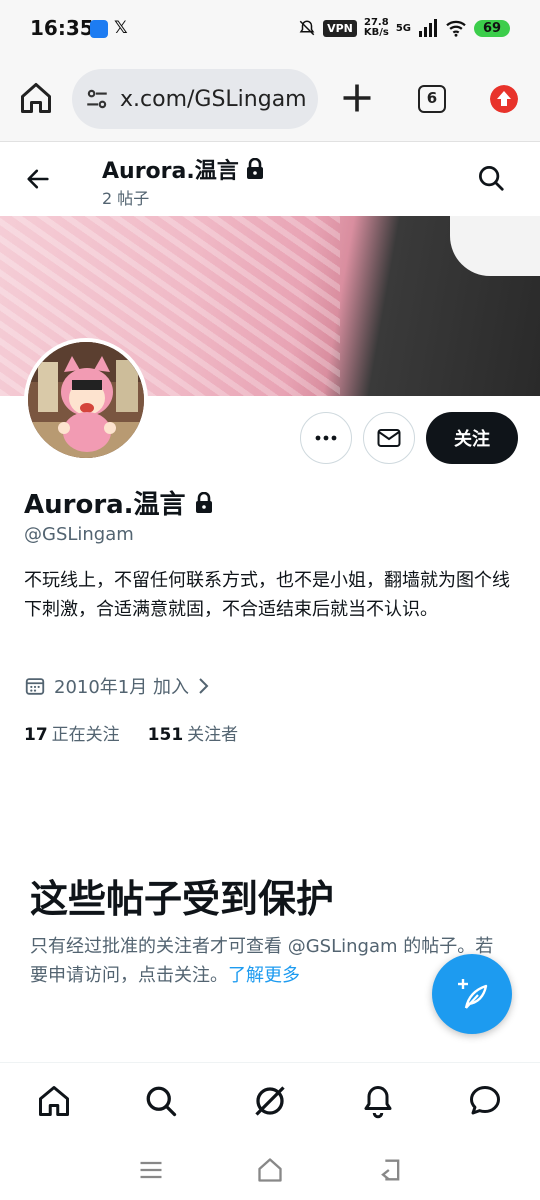 The height and width of the screenshot is (1200, 540). Describe the element at coordinates (170, 171) in the screenshot. I see `header-name: Aurora.温言` at that location.